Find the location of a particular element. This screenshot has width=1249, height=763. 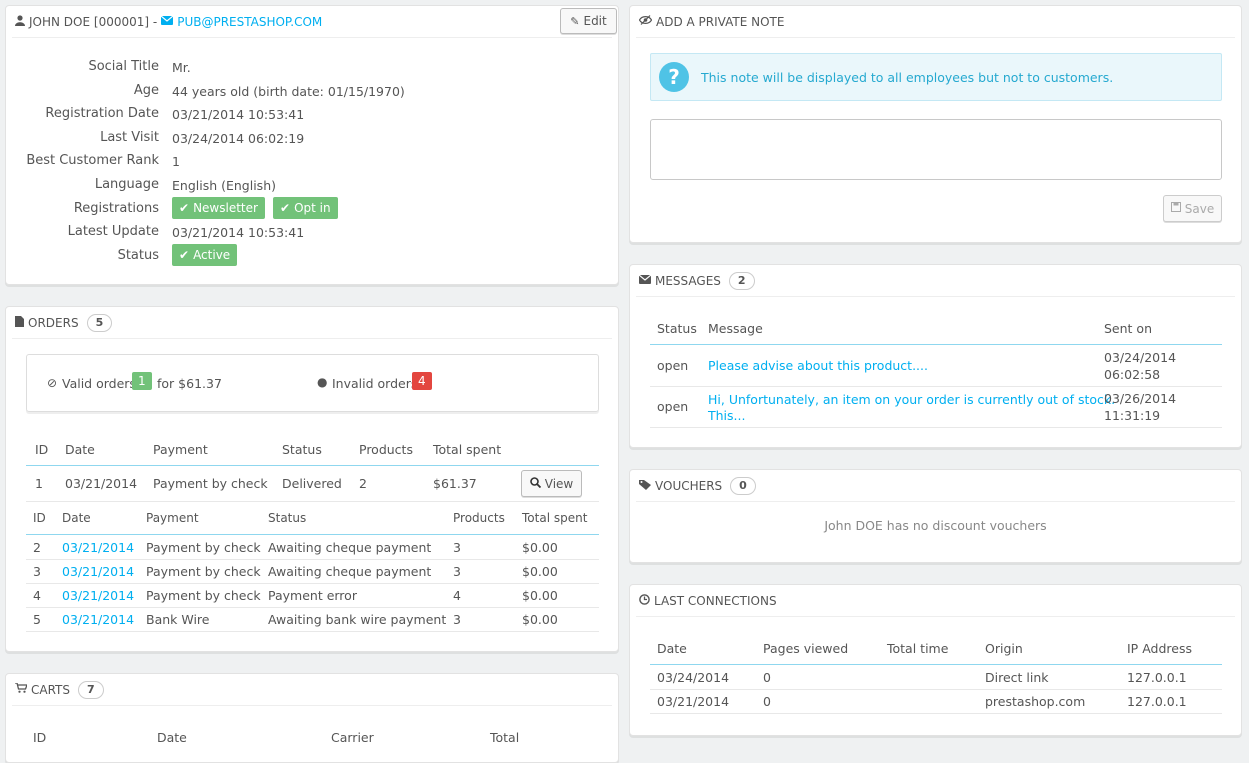

customer-email-link: PUB@PRESTASHOP.COM is located at coordinates (249, 22).